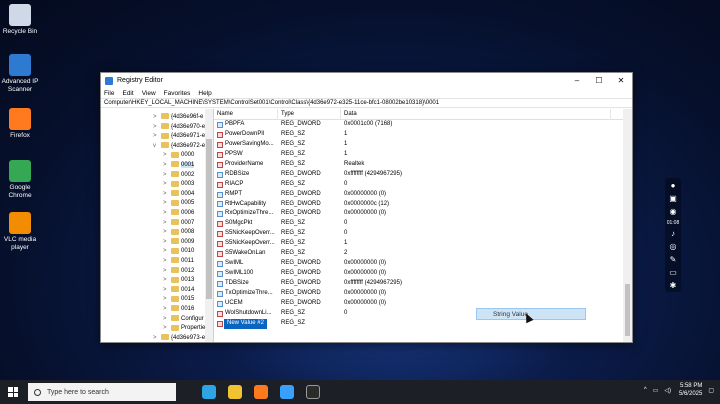 The image size is (720, 404). Describe the element at coordinates (627, 225) in the screenshot. I see `list-scrollbar` at that location.